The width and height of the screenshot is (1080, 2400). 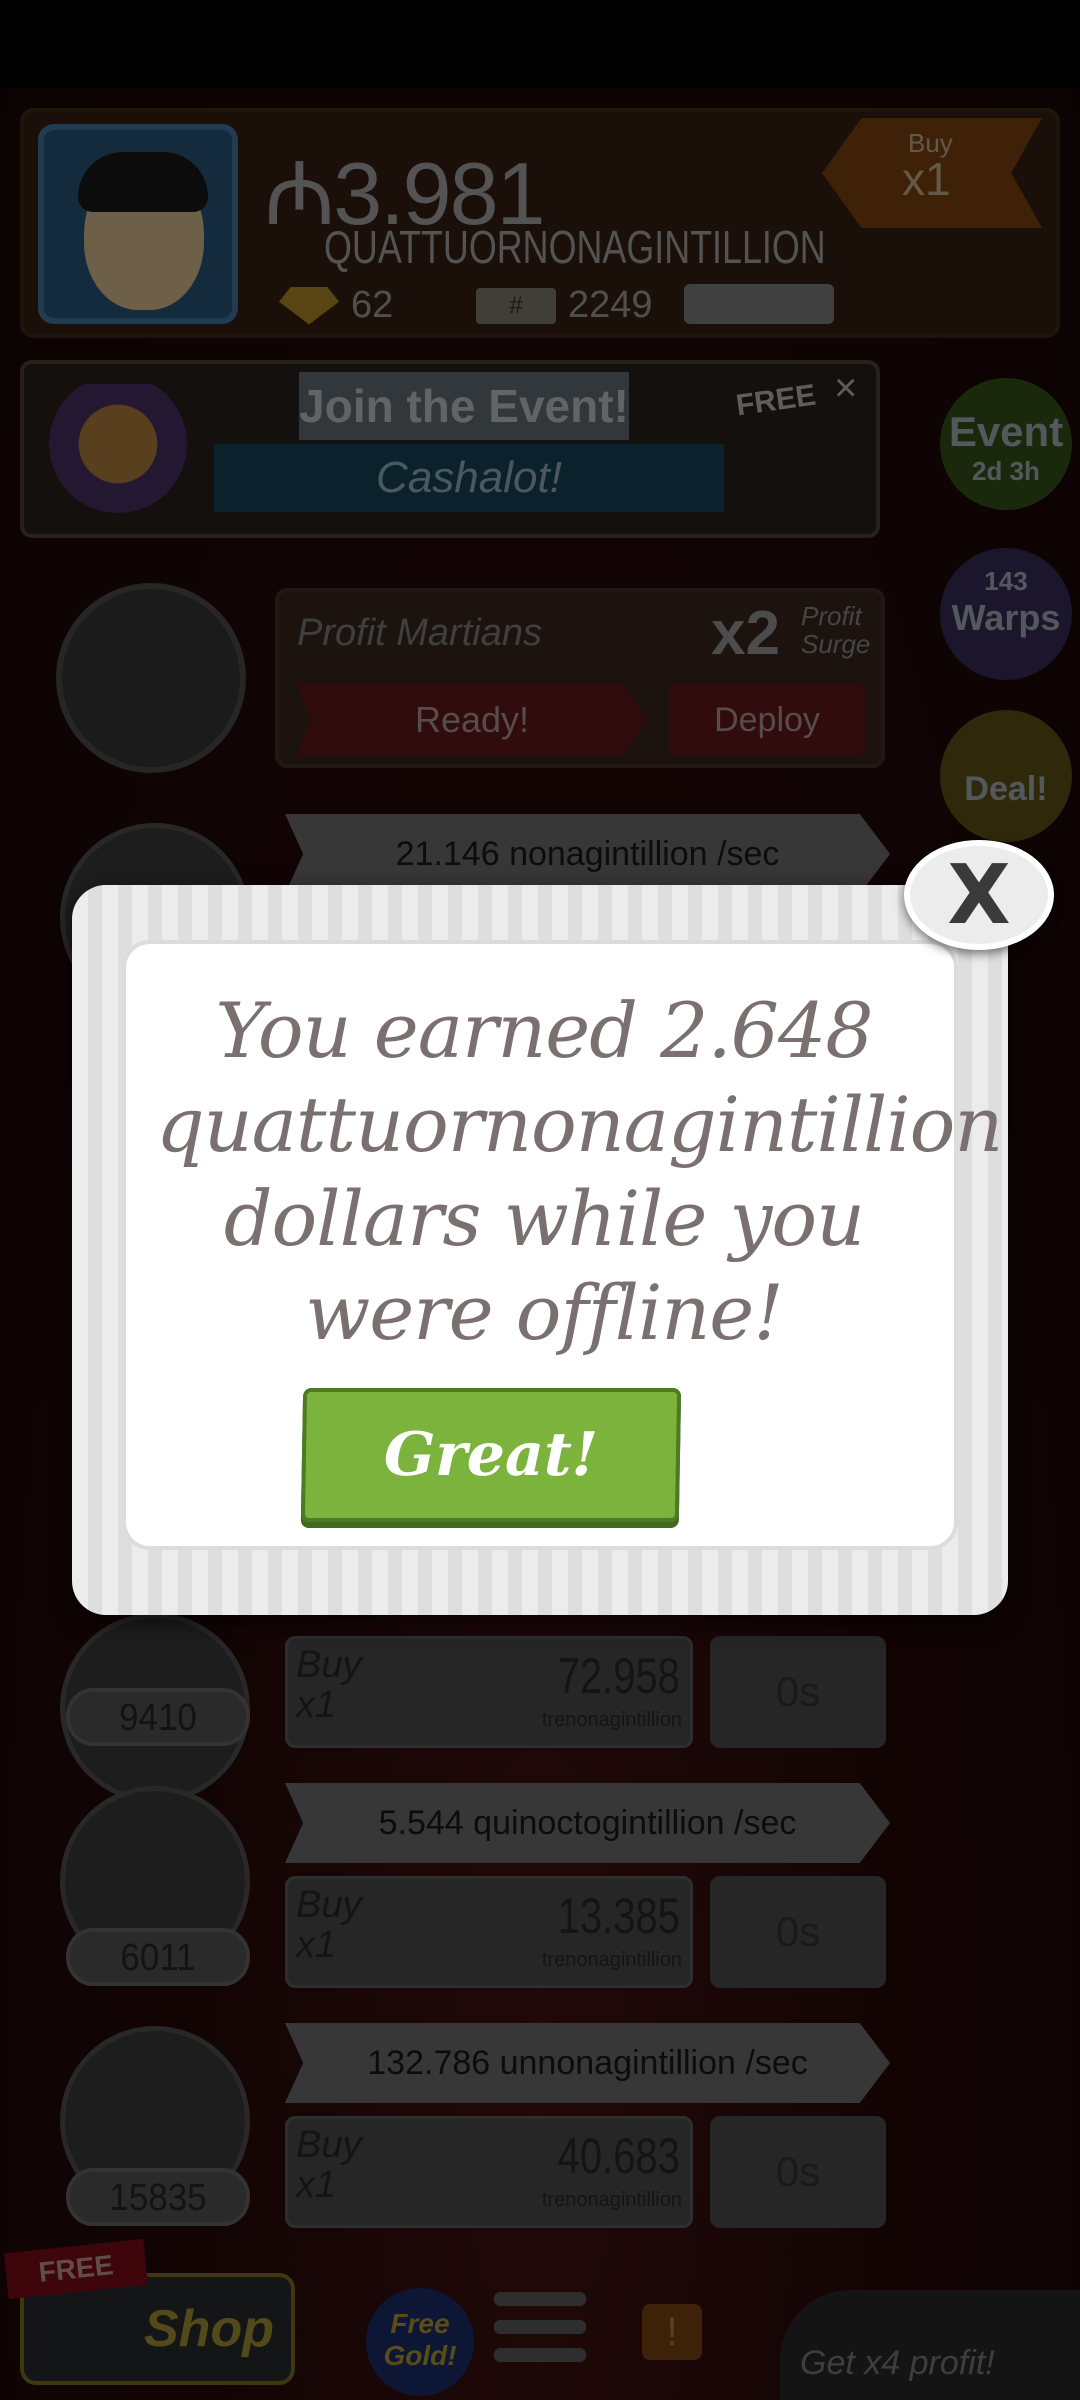 What do you see at coordinates (564, 305) in the screenshot?
I see `ticket-counter: # 2249` at bounding box center [564, 305].